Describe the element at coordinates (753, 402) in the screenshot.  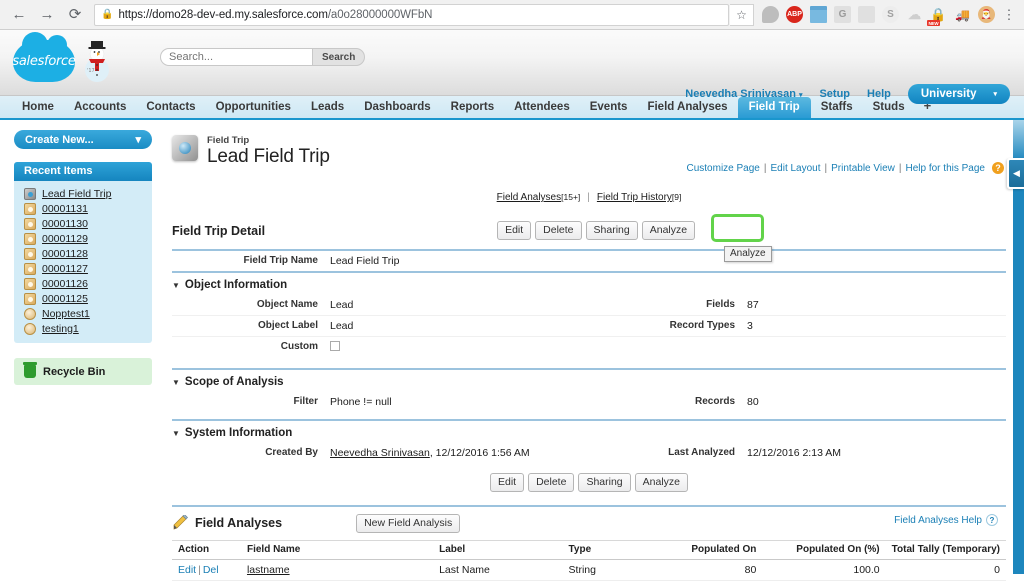
I see `records-value: 80` at that location.